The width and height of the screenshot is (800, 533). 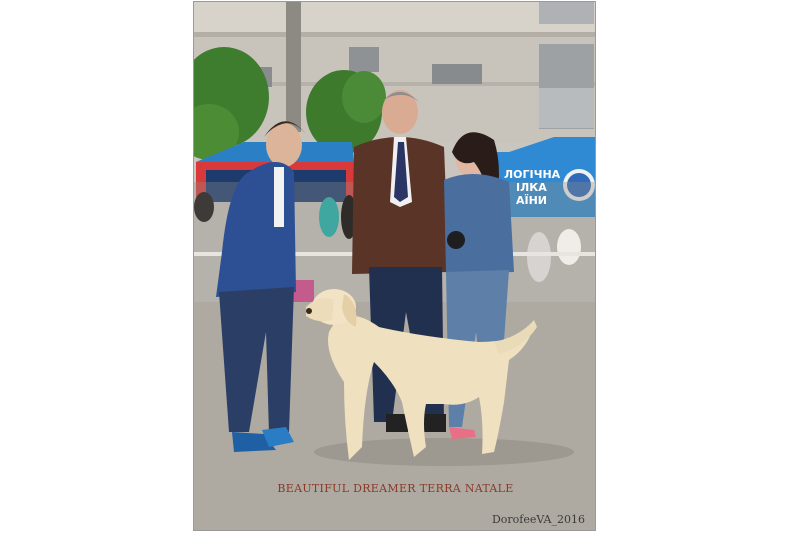 What do you see at coordinates (538, 519) in the screenshot?
I see `photo-watermark: DorofeeVA_2016` at bounding box center [538, 519].